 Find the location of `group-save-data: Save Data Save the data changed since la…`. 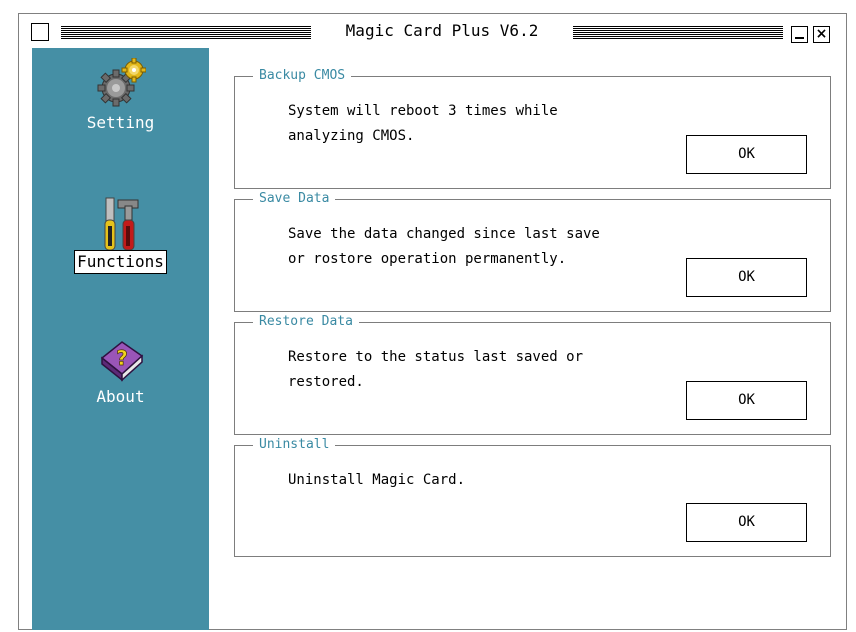

group-save-data: Save Data Save the data changed since la… is located at coordinates (532, 251).